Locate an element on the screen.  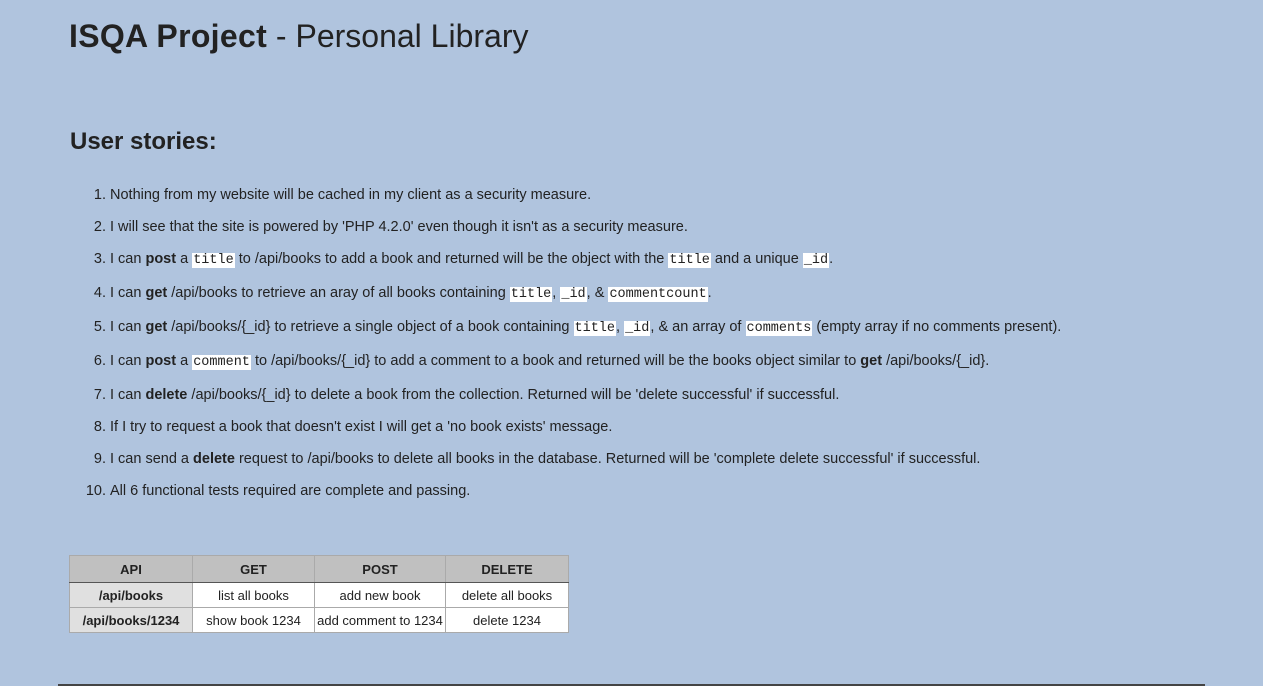
project-name: ISQA Project is located at coordinates (168, 36).